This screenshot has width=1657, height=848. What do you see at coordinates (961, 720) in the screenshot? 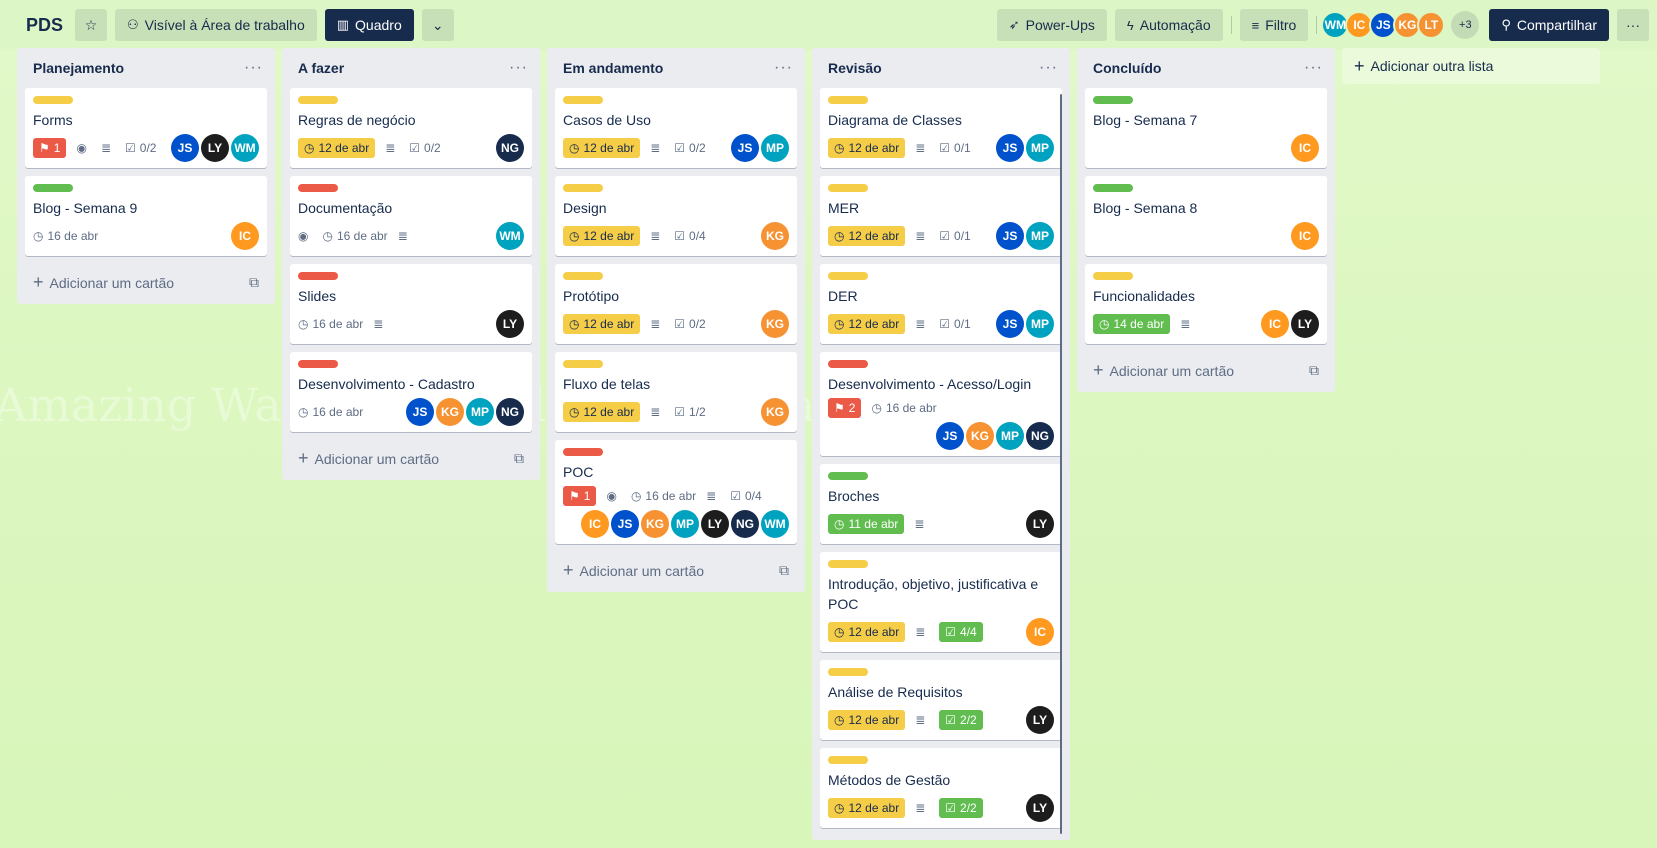
I see `badge-check: ☑ 2/2` at bounding box center [961, 720].